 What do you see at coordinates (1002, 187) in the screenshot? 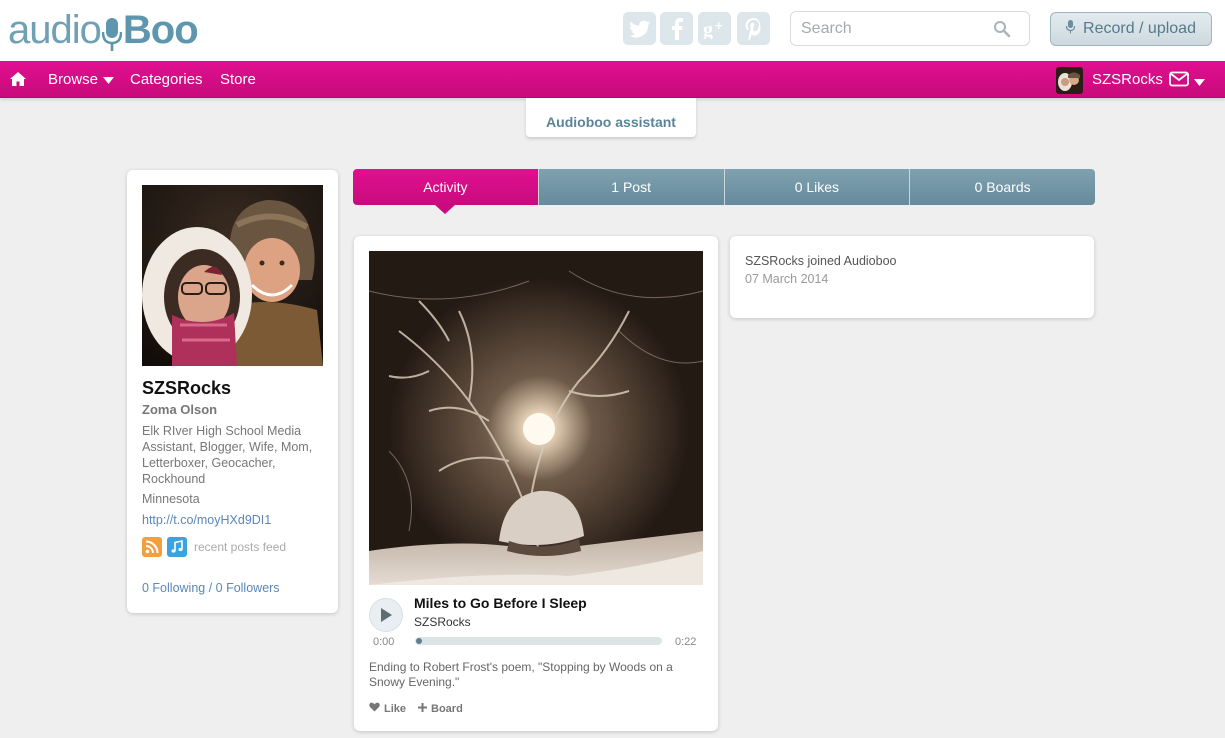
I see `tab-boards: 0 Boards` at bounding box center [1002, 187].